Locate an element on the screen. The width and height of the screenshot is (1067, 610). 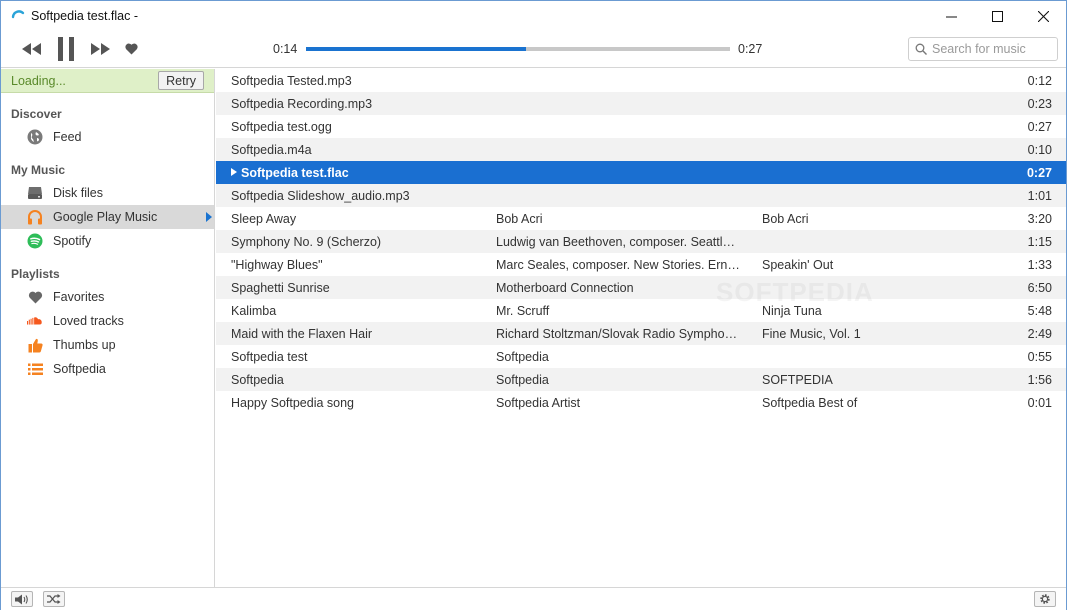
track-album: Speakin' Out is located at coordinates (798, 264).